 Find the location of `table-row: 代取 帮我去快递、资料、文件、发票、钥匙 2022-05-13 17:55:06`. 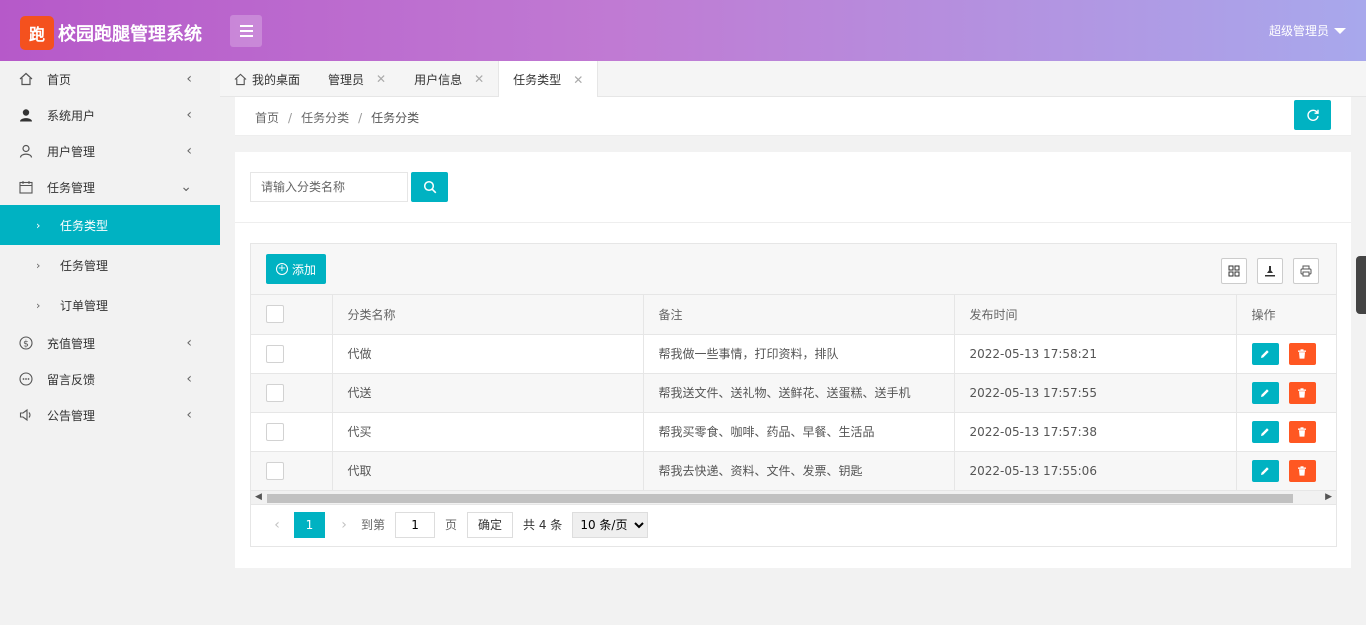

table-row: 代取 帮我去快递、资料、文件、发票、钥匙 2022-05-13 17:55:06 is located at coordinates (794, 471).